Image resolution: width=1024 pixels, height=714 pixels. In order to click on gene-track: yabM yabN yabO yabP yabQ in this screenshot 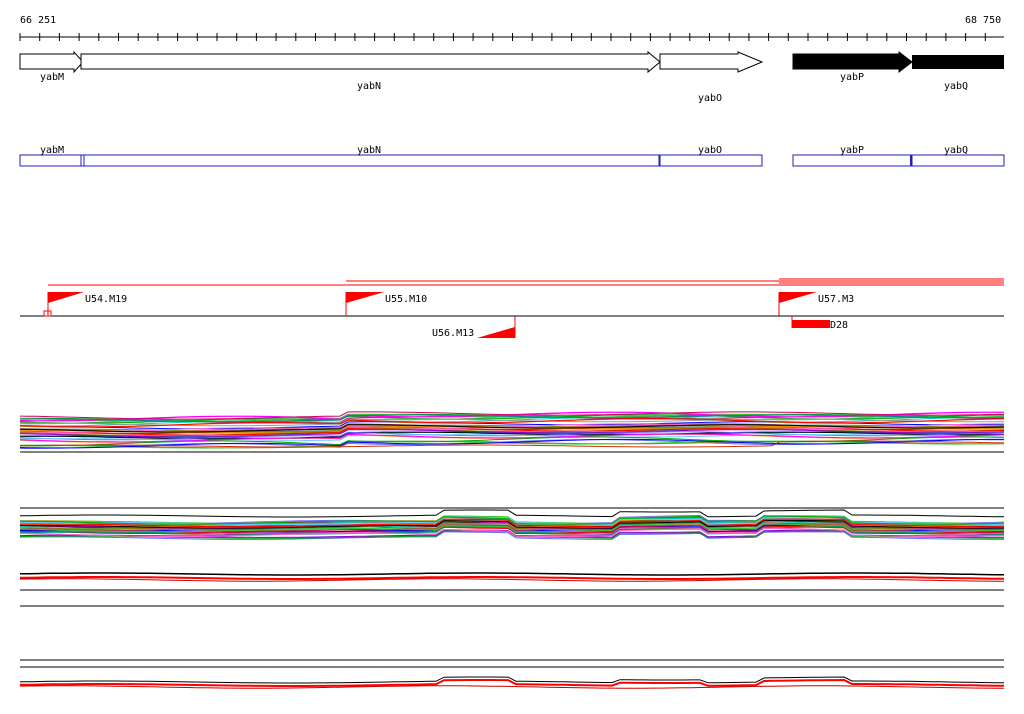, I will do `click(511, 77)`.